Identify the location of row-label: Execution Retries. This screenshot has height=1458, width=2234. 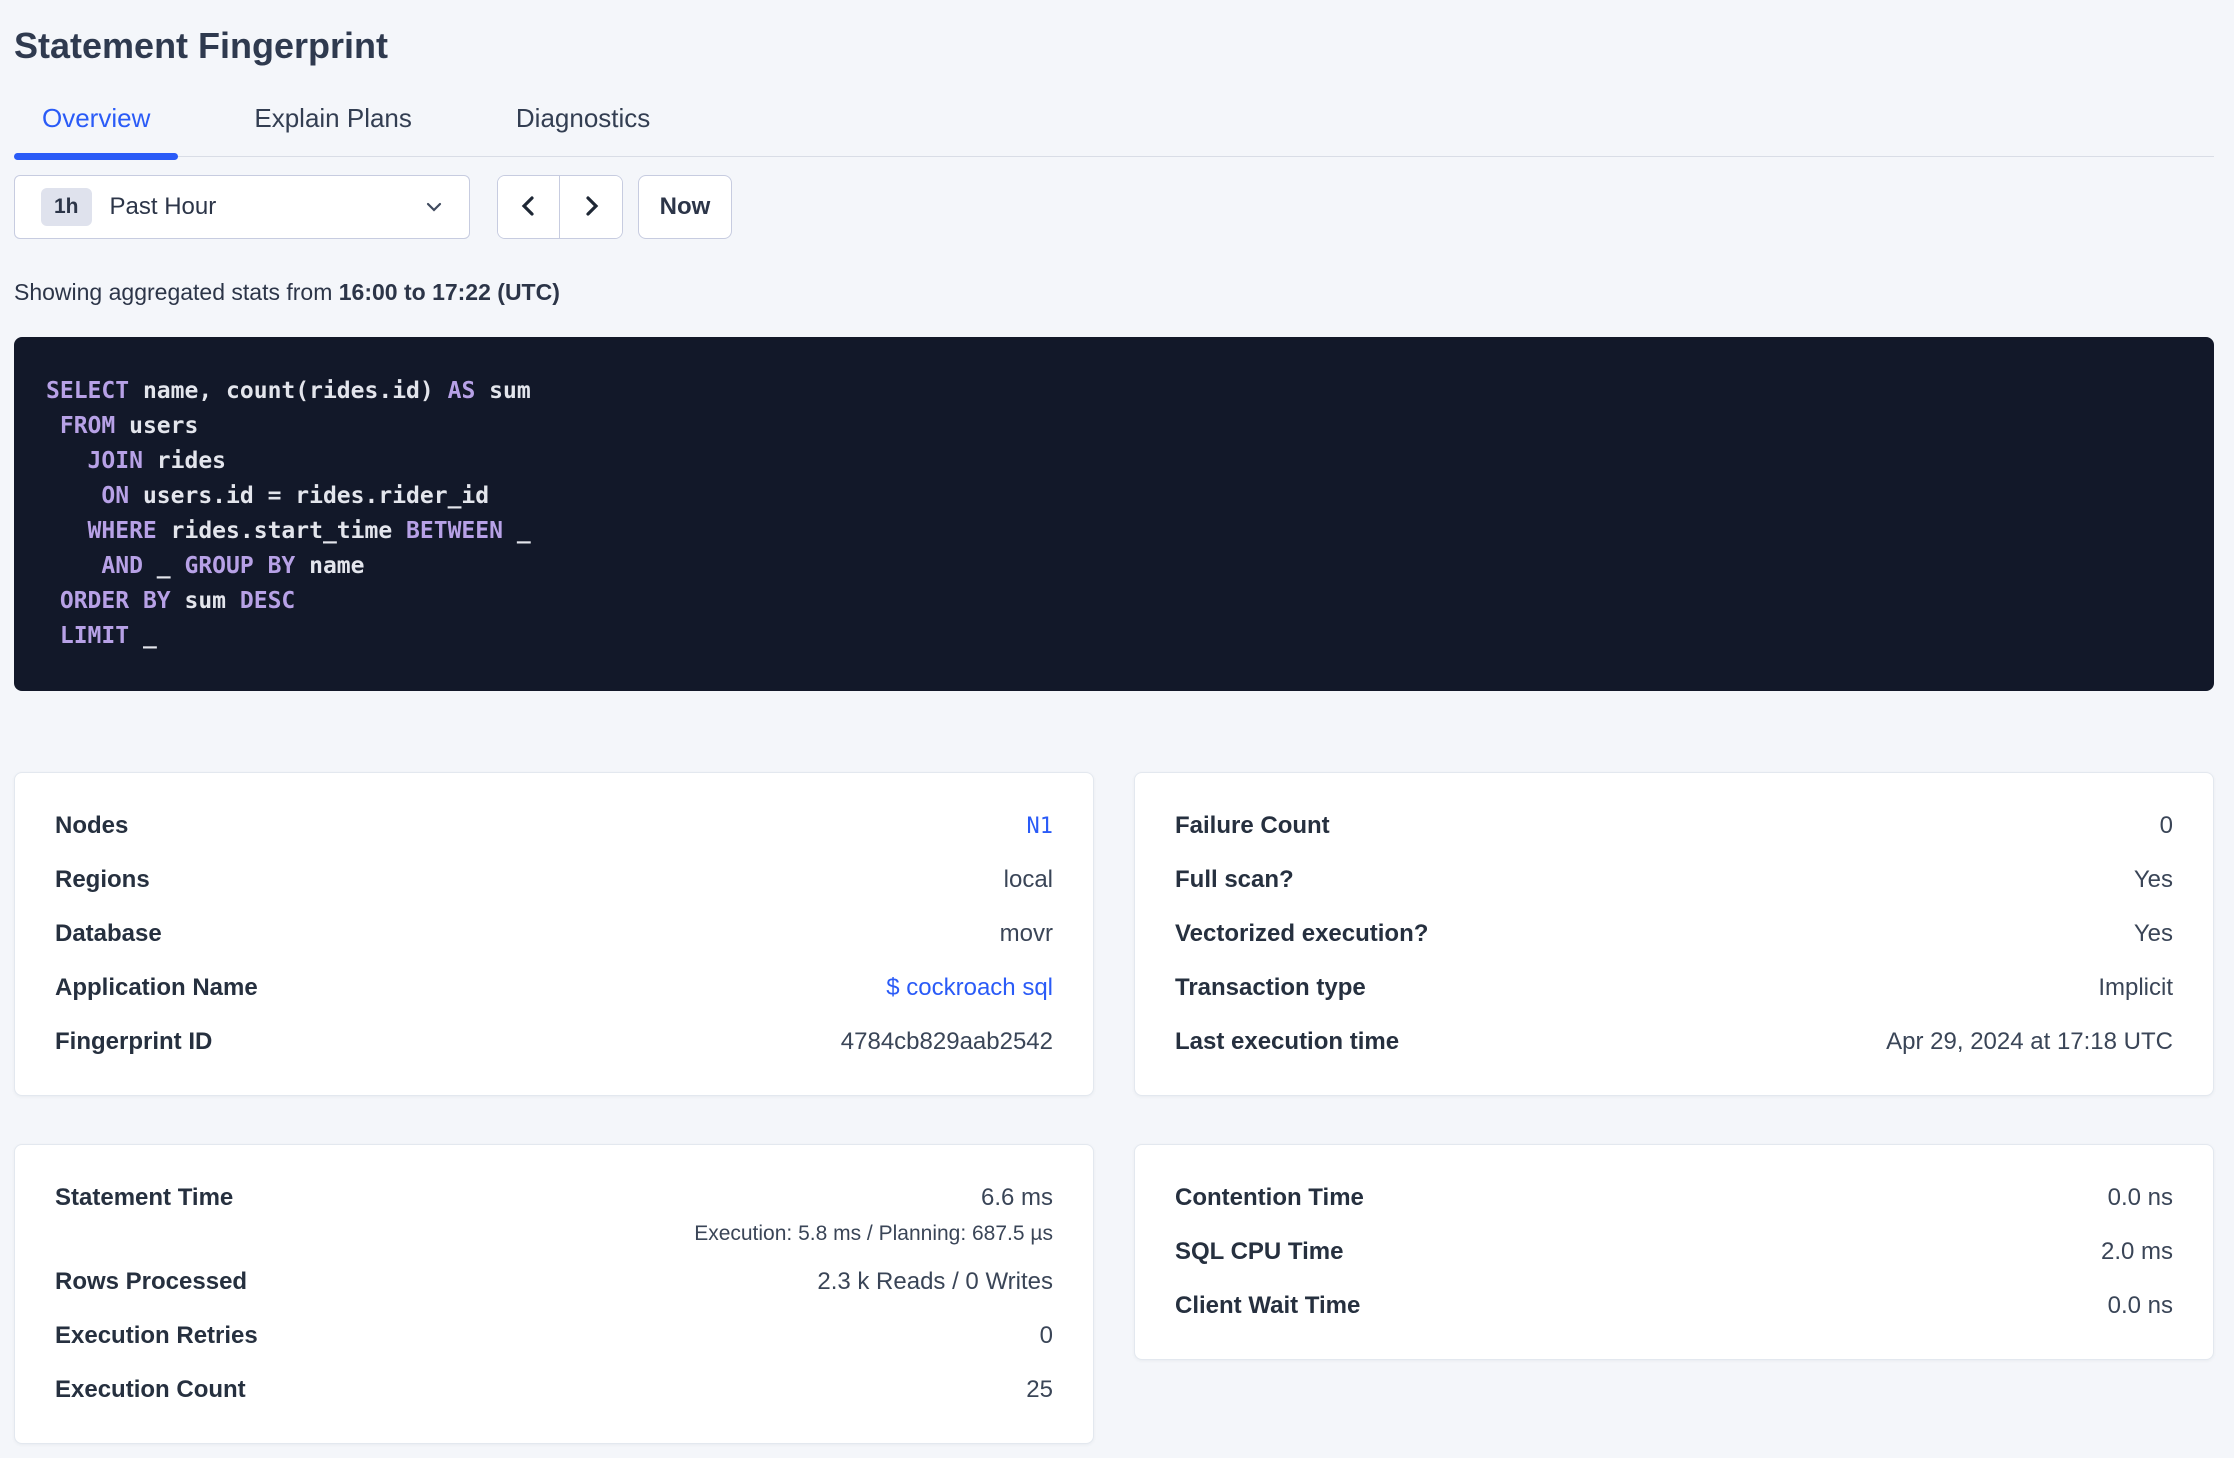
(156, 1335).